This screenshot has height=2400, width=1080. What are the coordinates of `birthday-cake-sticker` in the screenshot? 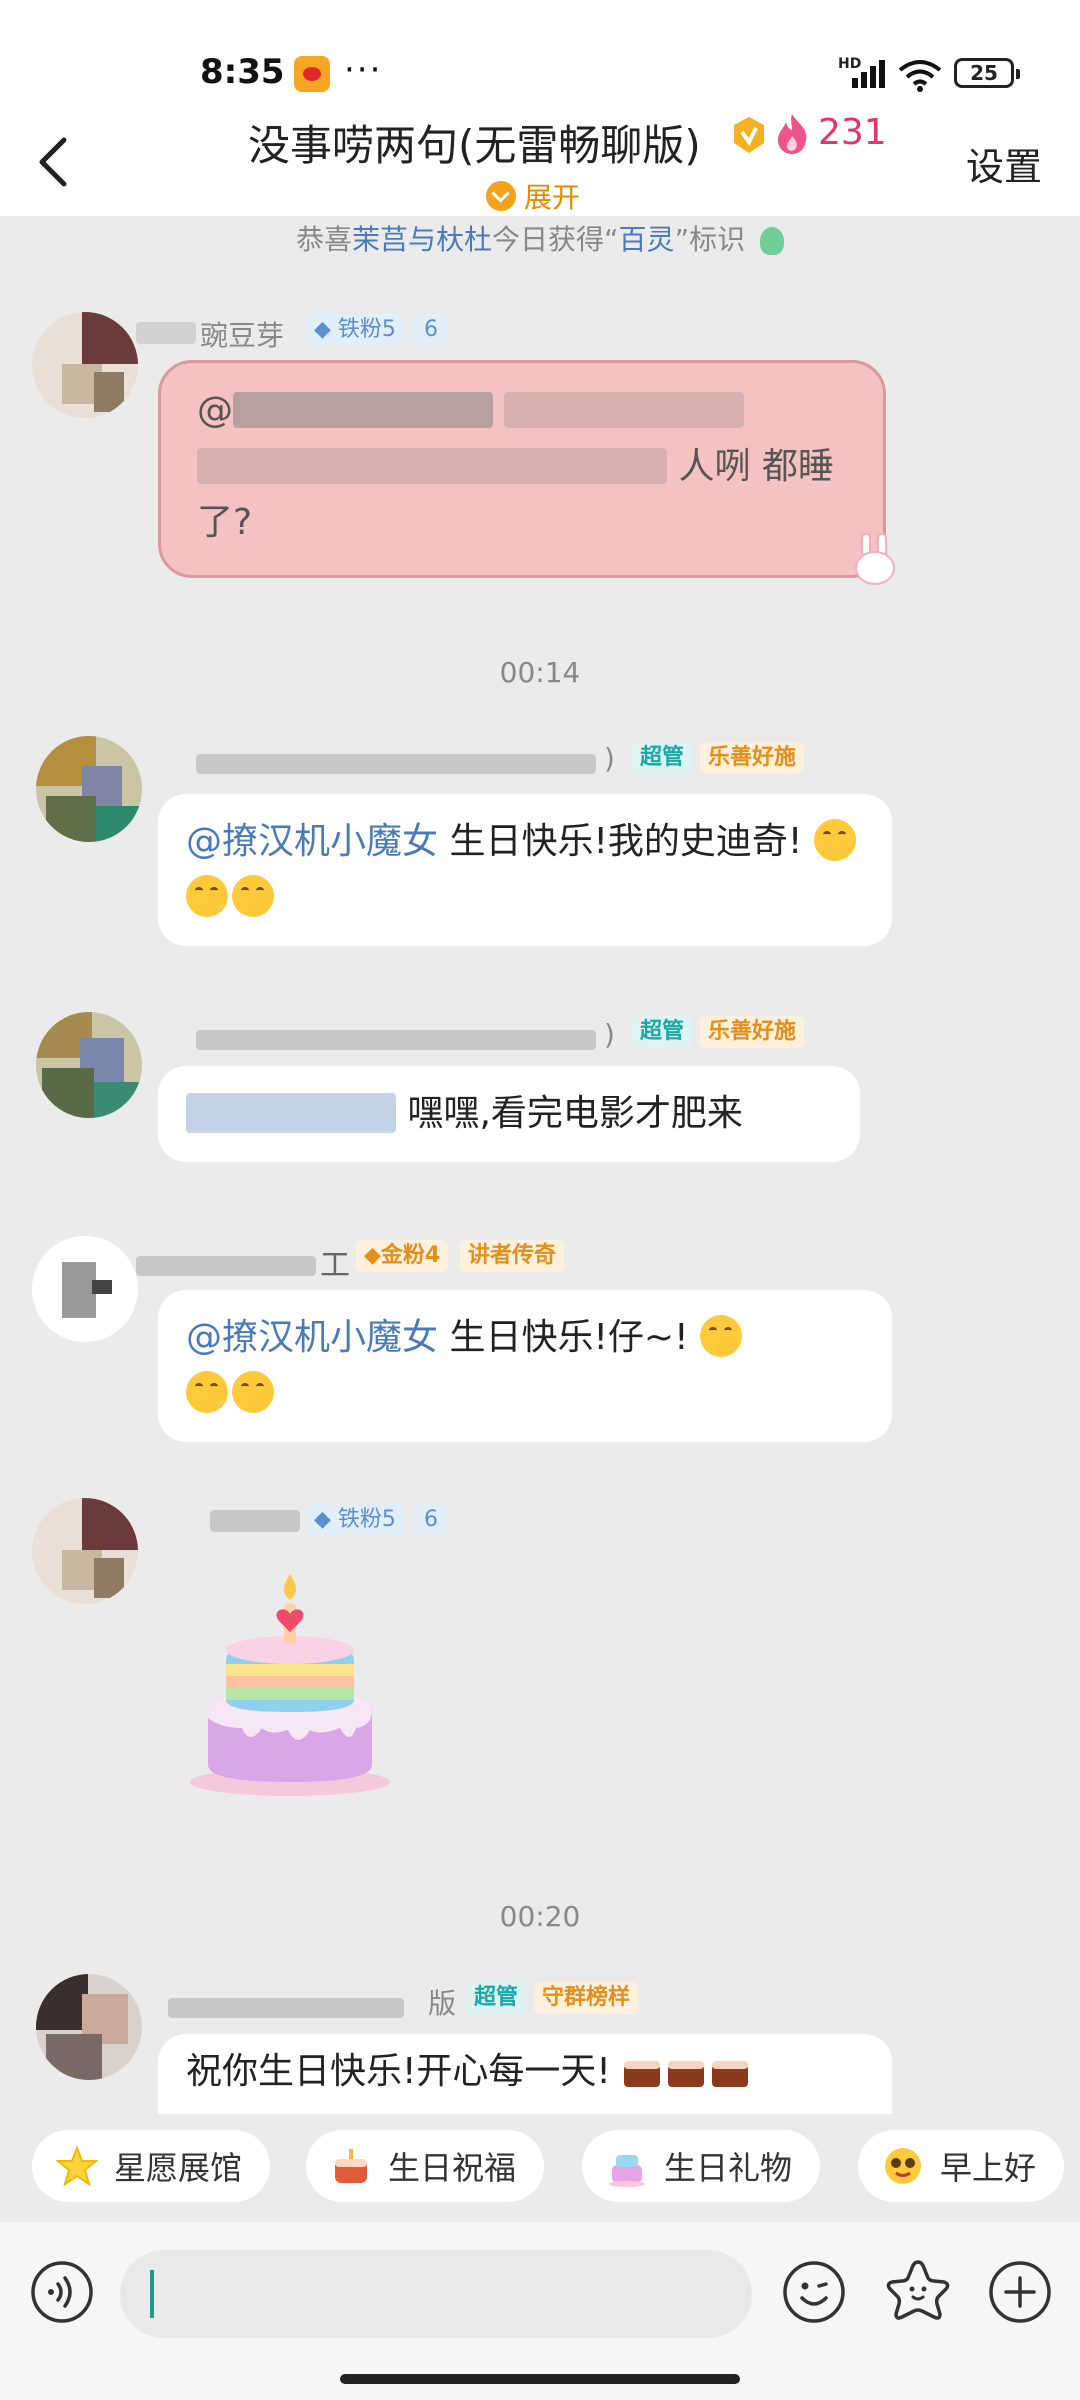 It's located at (290, 1680).